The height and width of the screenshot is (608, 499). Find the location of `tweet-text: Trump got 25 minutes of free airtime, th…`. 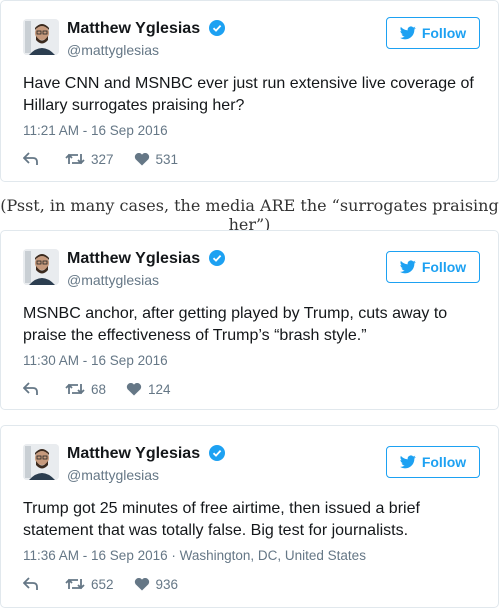

tweet-text: Trump got 25 minutes of free airtime, th… is located at coordinates (250, 520).